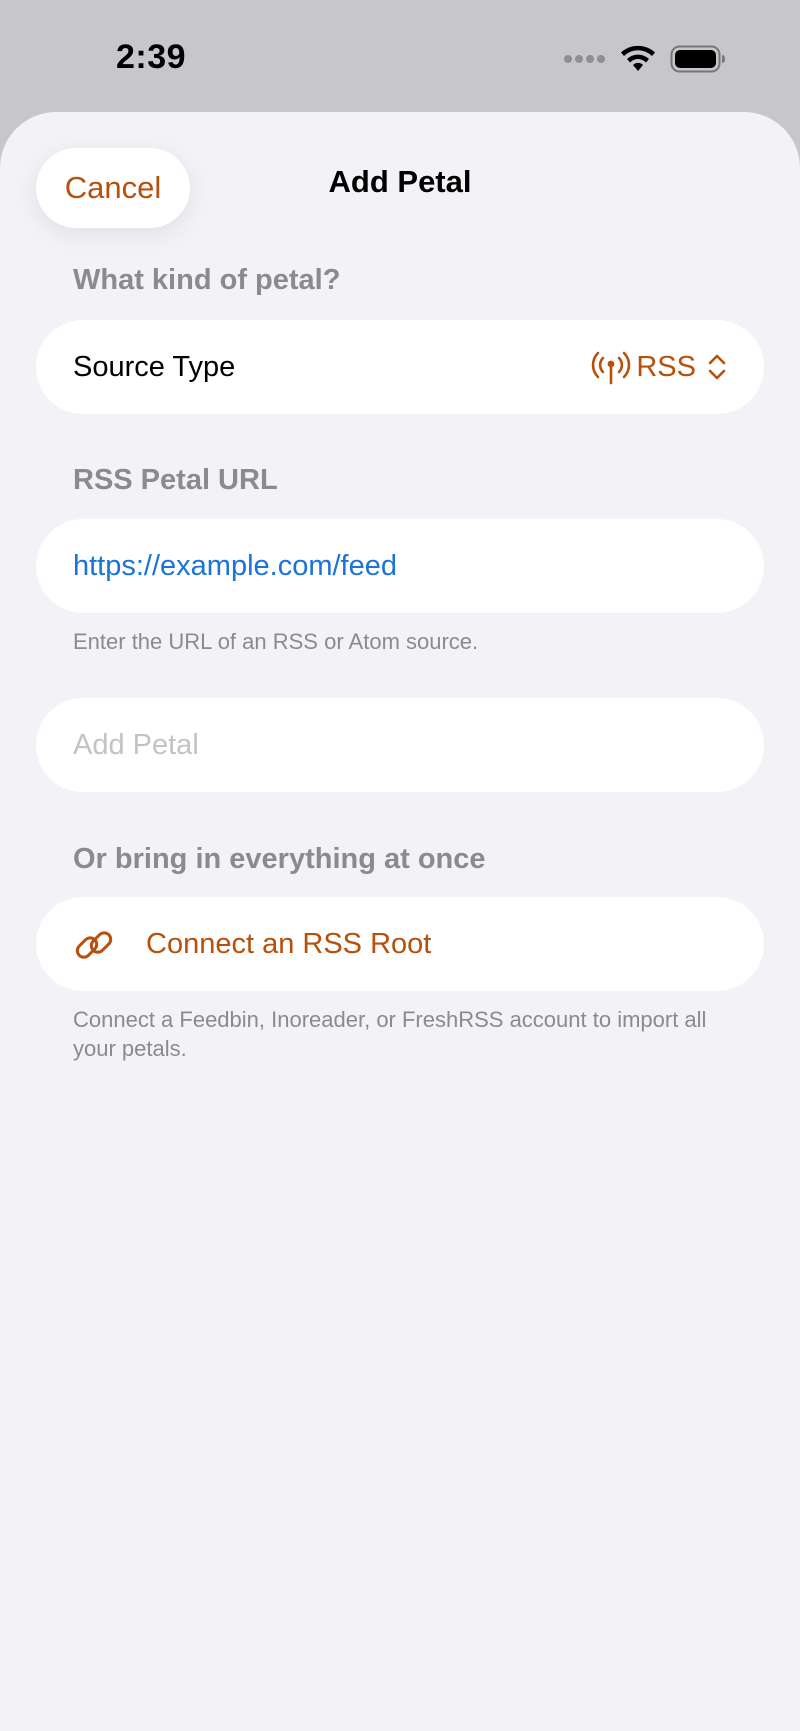 The height and width of the screenshot is (1731, 800). I want to click on status-bar: 2:39, so click(400, 56).